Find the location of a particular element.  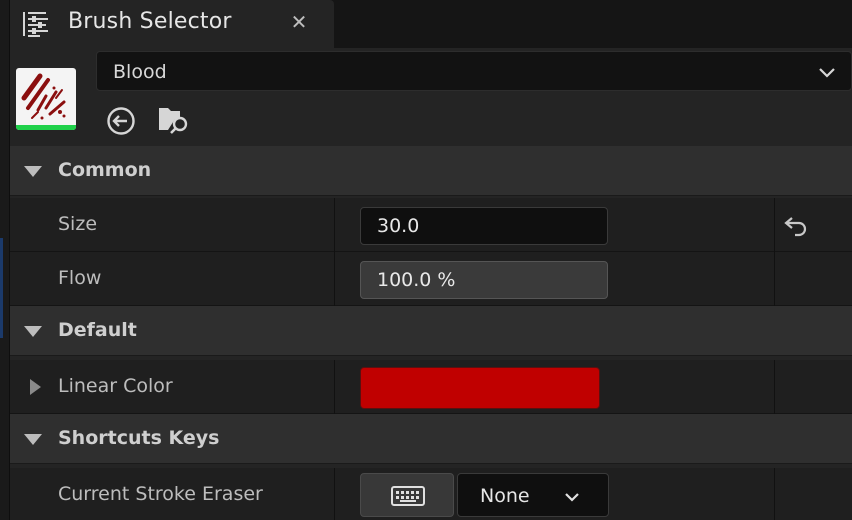

thumbnail-accent-bar is located at coordinates (46, 127).